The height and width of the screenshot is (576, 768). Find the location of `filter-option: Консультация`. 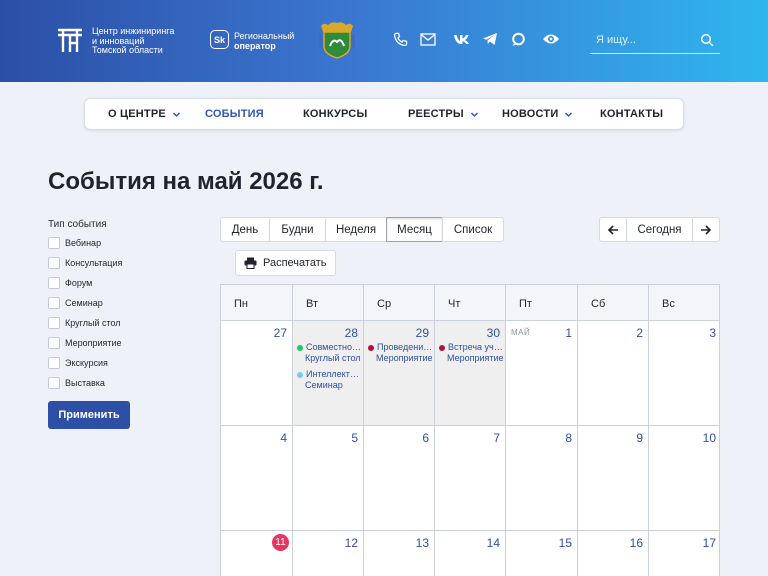

filter-option: Консультация is located at coordinates (85, 263).